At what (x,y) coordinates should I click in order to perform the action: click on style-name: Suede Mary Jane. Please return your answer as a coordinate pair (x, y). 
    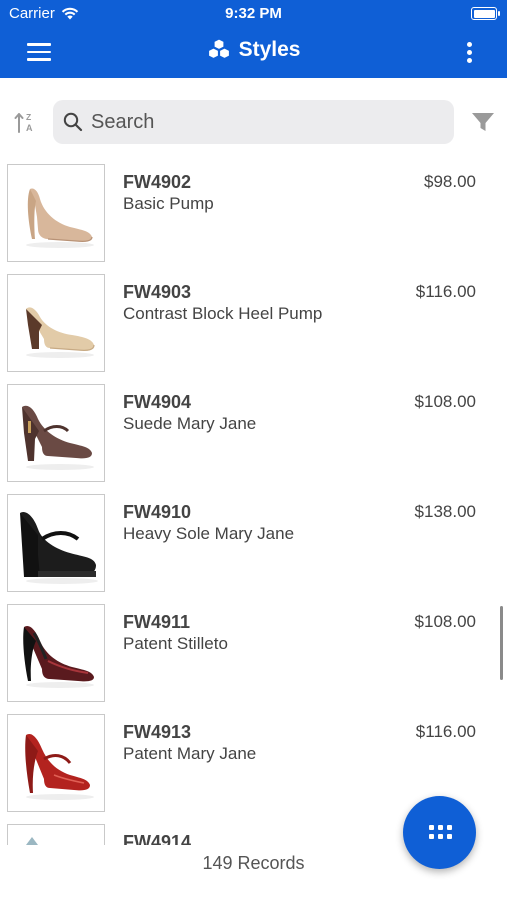
    Looking at the image, I should click on (190, 423).